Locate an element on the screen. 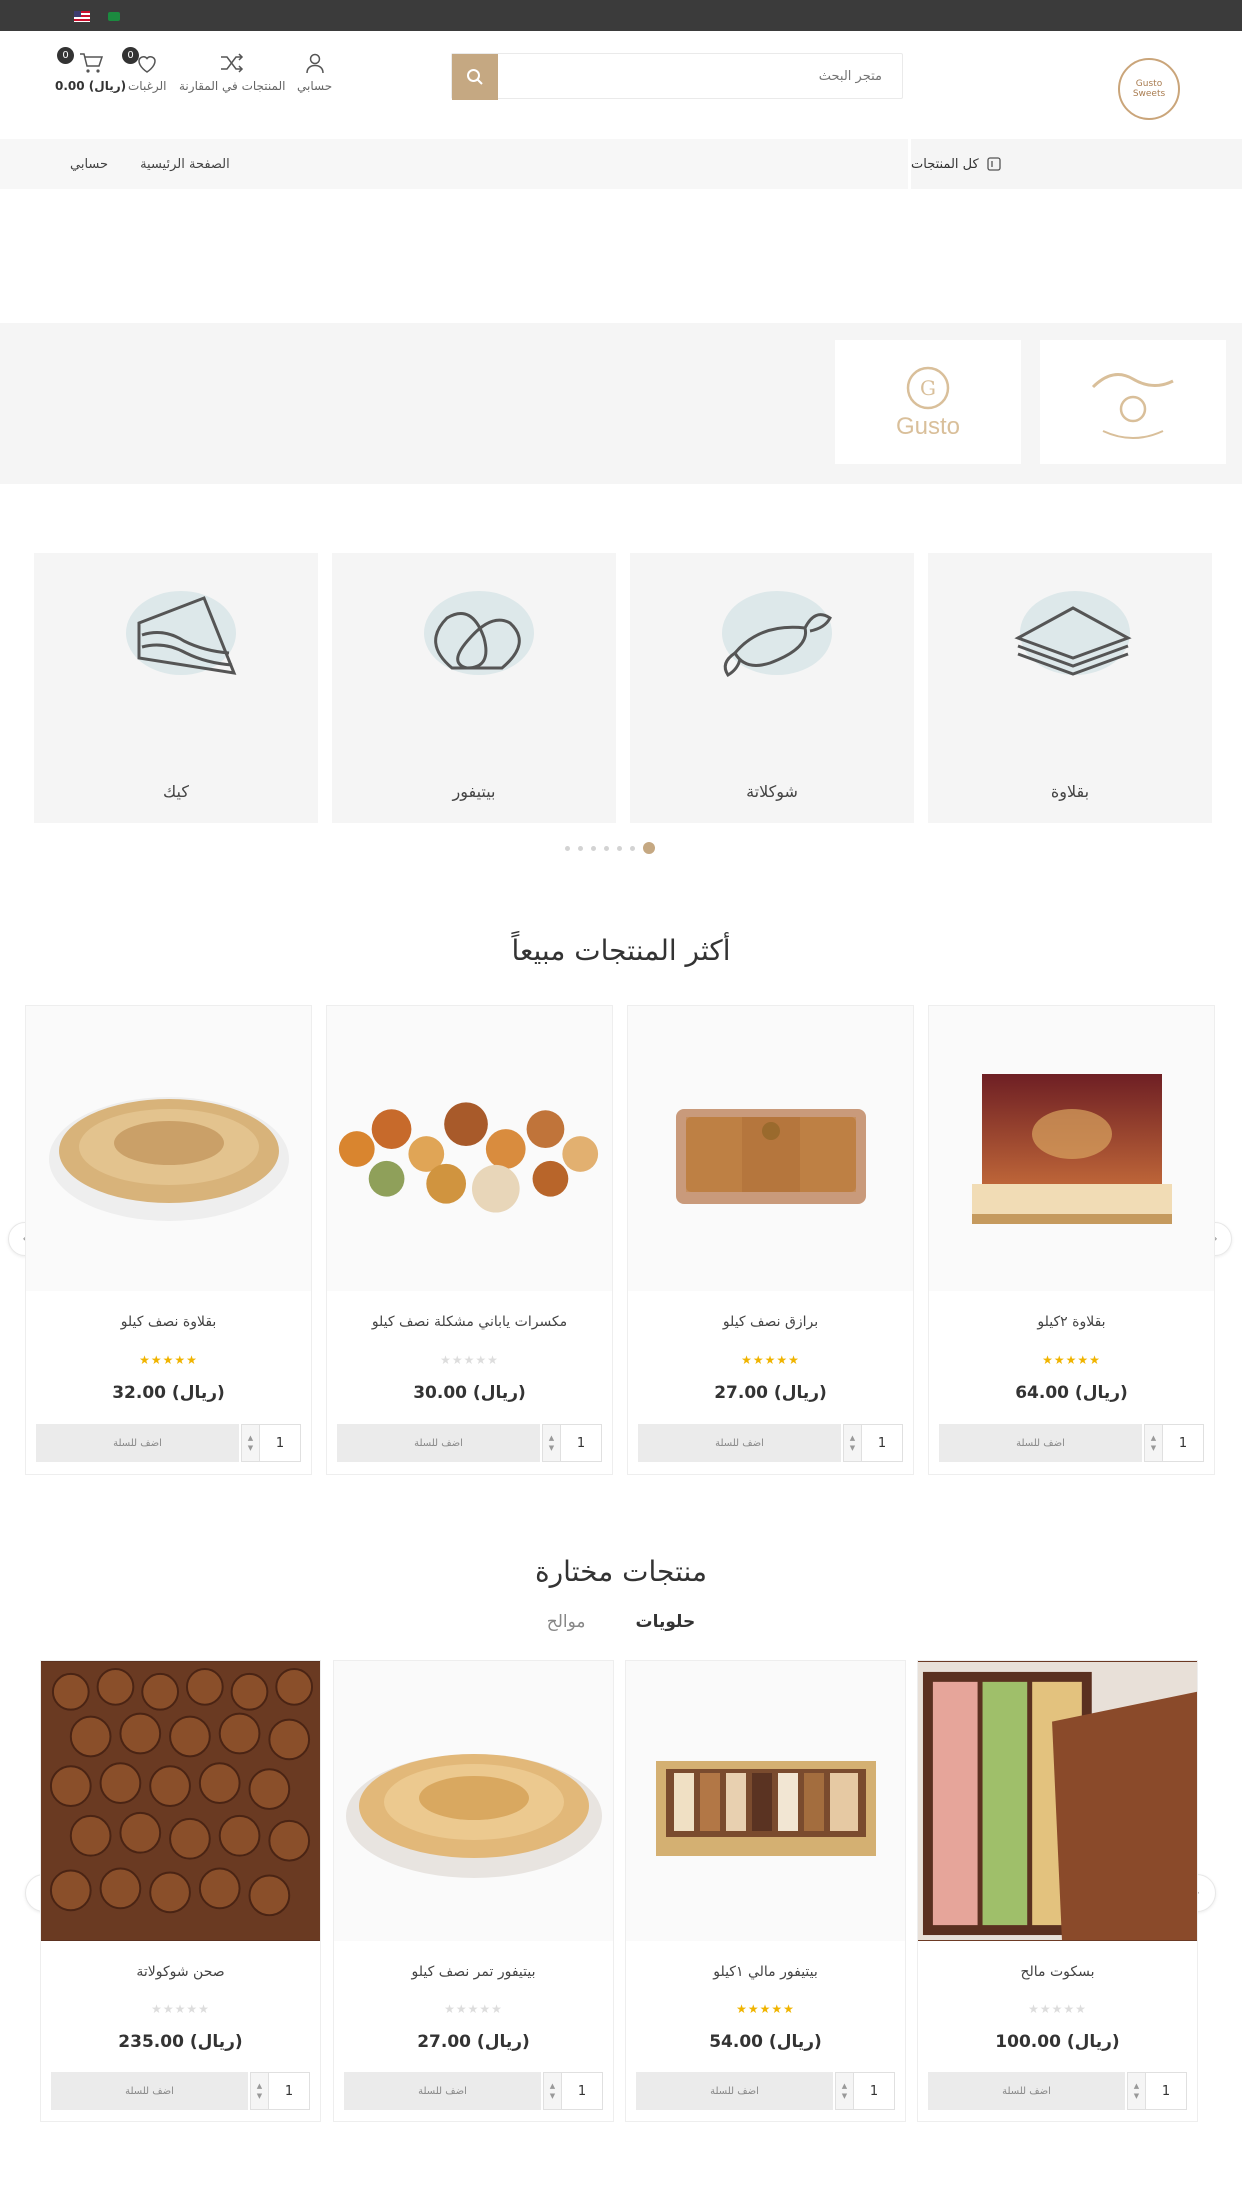 This screenshot has height=2208, width=1242. category-card: كيك is located at coordinates (176, 688).